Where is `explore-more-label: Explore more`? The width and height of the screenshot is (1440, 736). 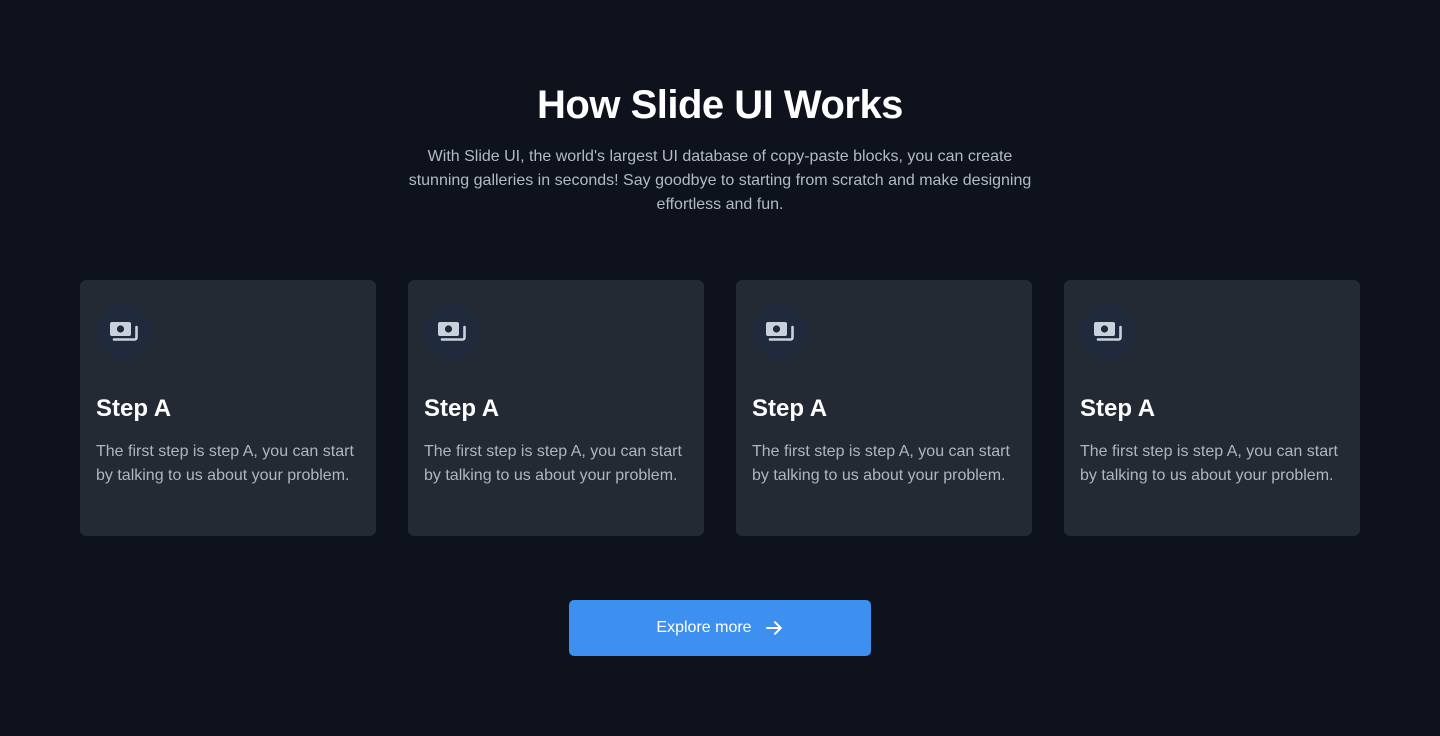 explore-more-label: Explore more is located at coordinates (704, 627).